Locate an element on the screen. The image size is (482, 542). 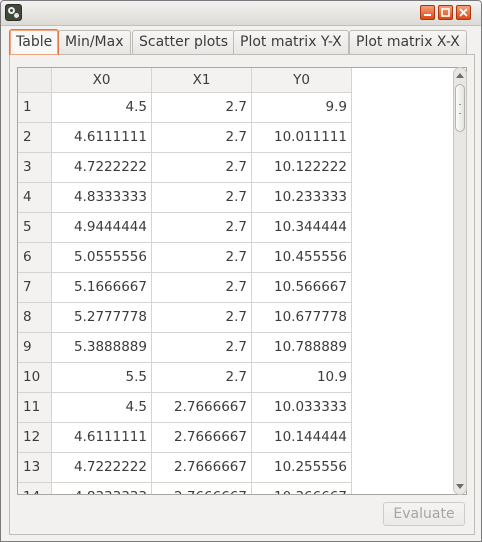
tab-table: Table is located at coordinates (34, 42).